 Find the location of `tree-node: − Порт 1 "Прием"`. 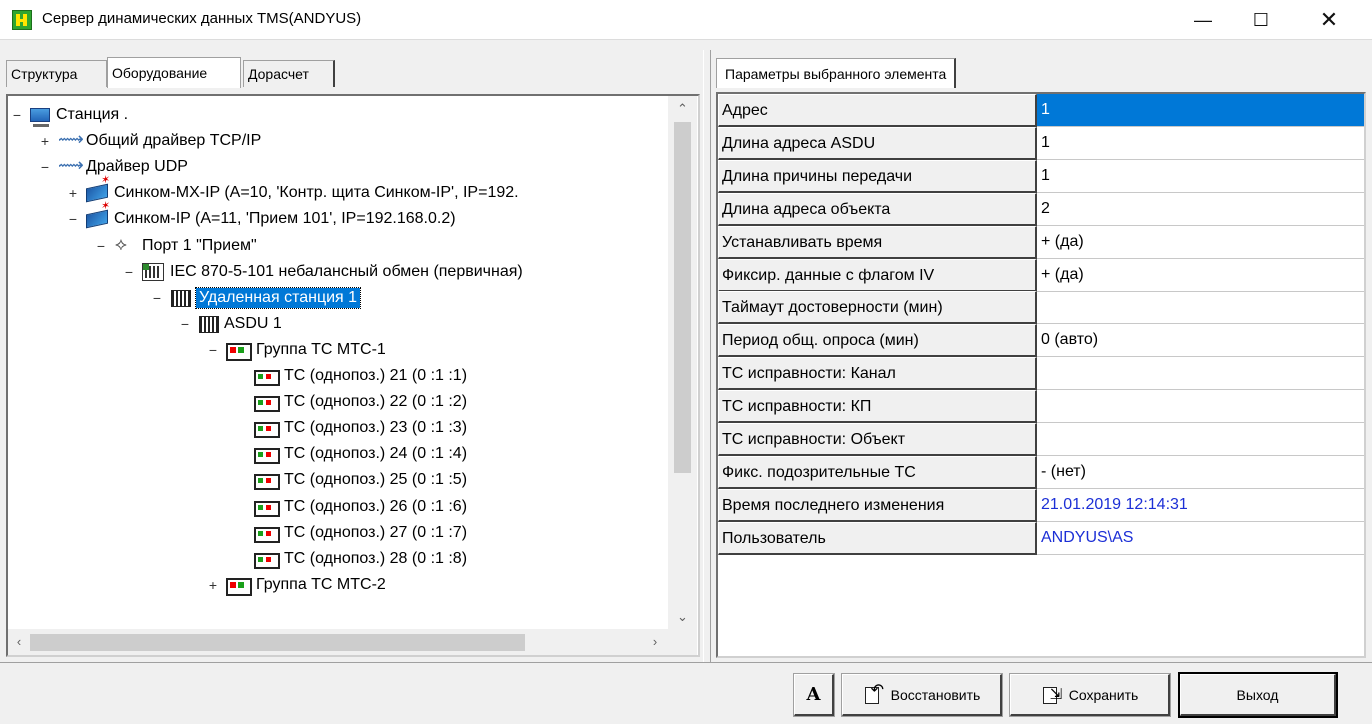

tree-node: − Порт 1 "Прием" is located at coordinates (175, 246).